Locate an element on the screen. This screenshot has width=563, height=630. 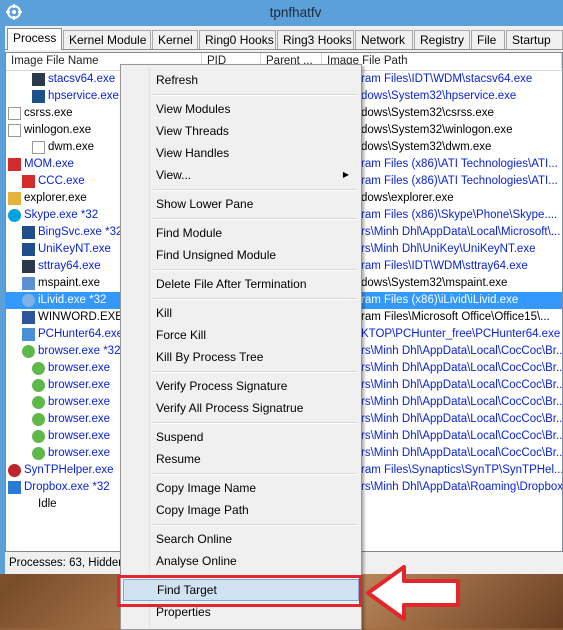
menu-item-label: Verify Process Signature is located at coordinates (222, 386).